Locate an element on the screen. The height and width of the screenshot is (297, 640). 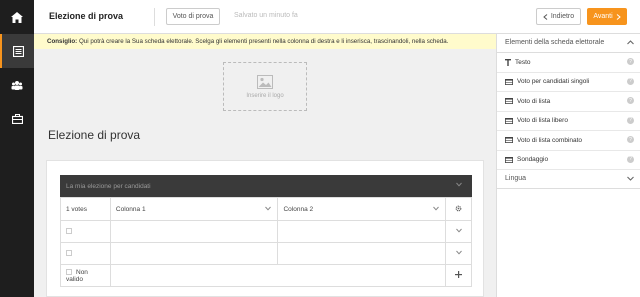
image-icon is located at coordinates (265, 81).